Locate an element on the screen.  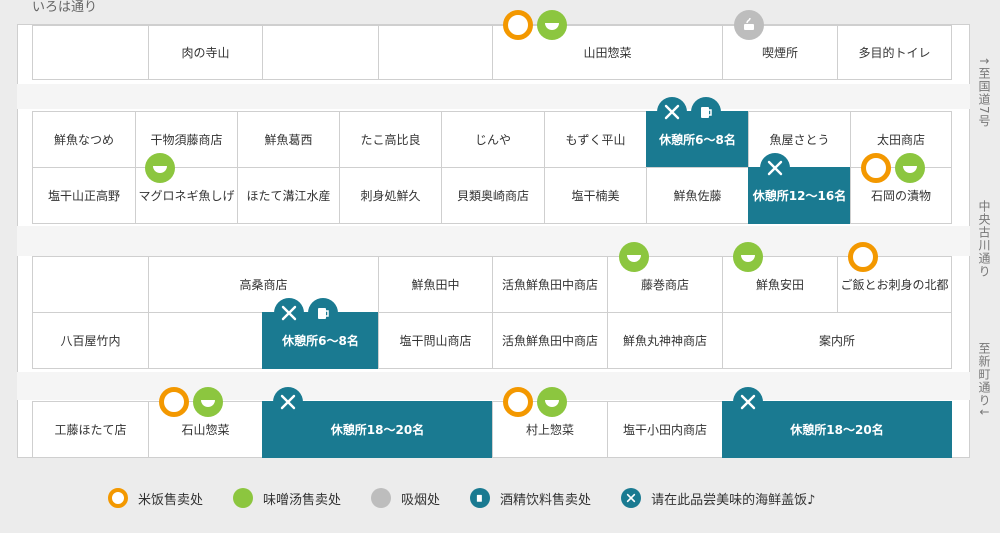
stall: ほたて溝江水産 is located at coordinates (288, 195).